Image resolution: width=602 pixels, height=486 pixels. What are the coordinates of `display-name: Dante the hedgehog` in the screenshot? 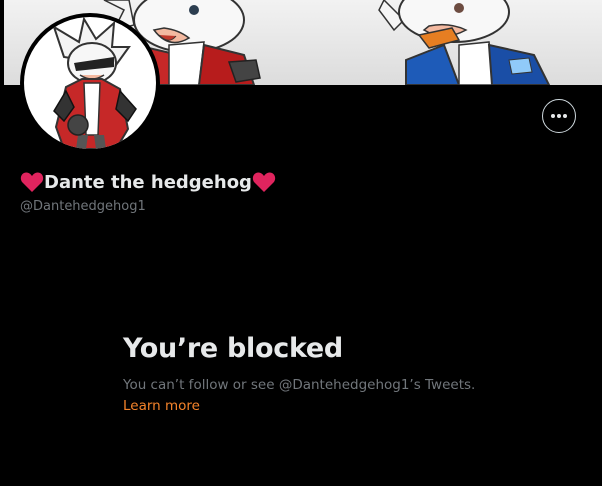 It's located at (148, 182).